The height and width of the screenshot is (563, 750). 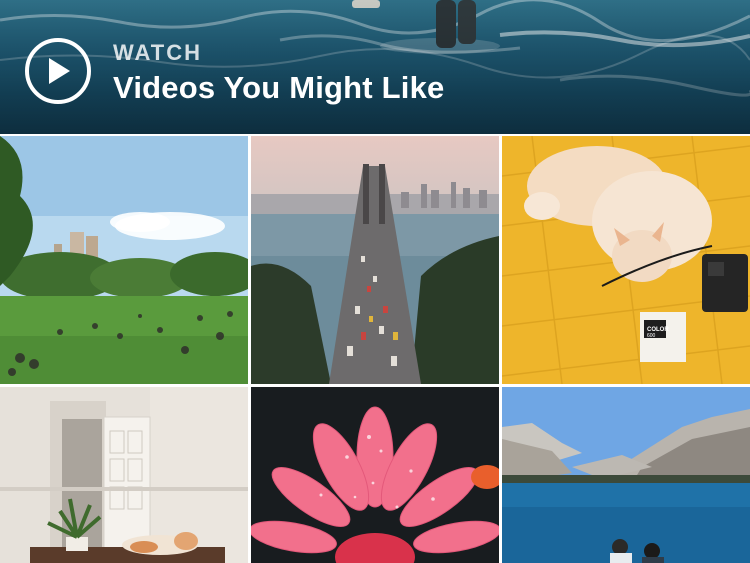 I want to click on park-scene, so click(x=124, y=260).